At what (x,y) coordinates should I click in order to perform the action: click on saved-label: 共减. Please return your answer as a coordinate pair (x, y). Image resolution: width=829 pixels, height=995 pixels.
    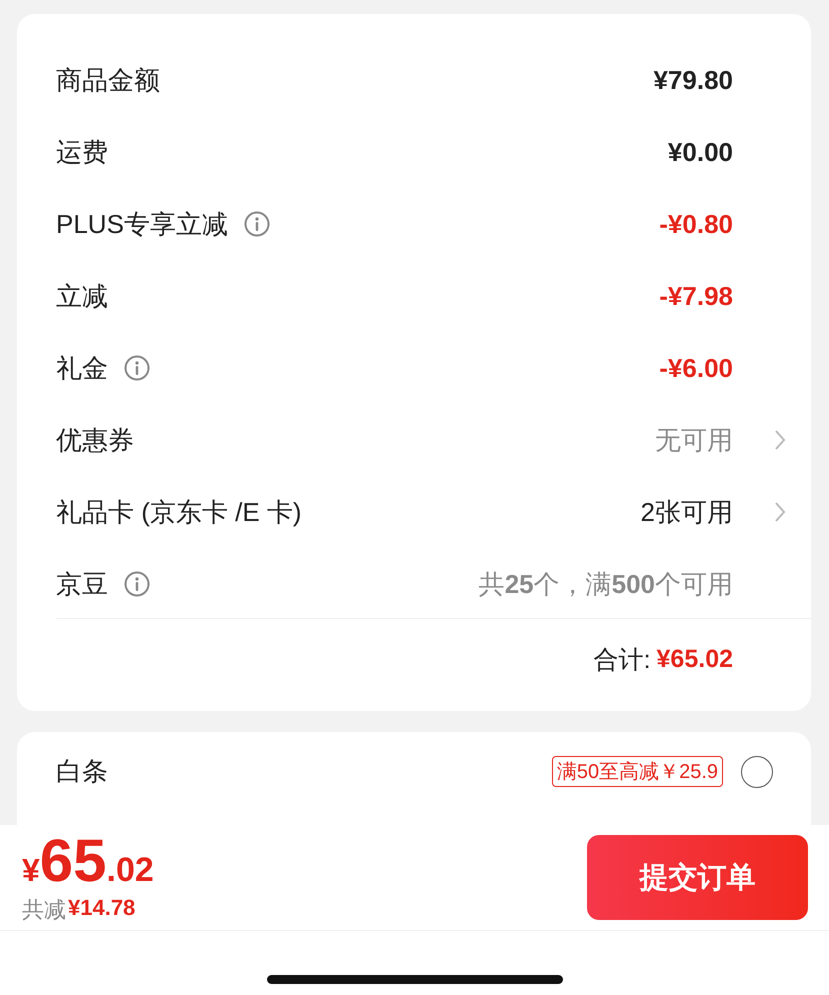
    Looking at the image, I should click on (44, 910).